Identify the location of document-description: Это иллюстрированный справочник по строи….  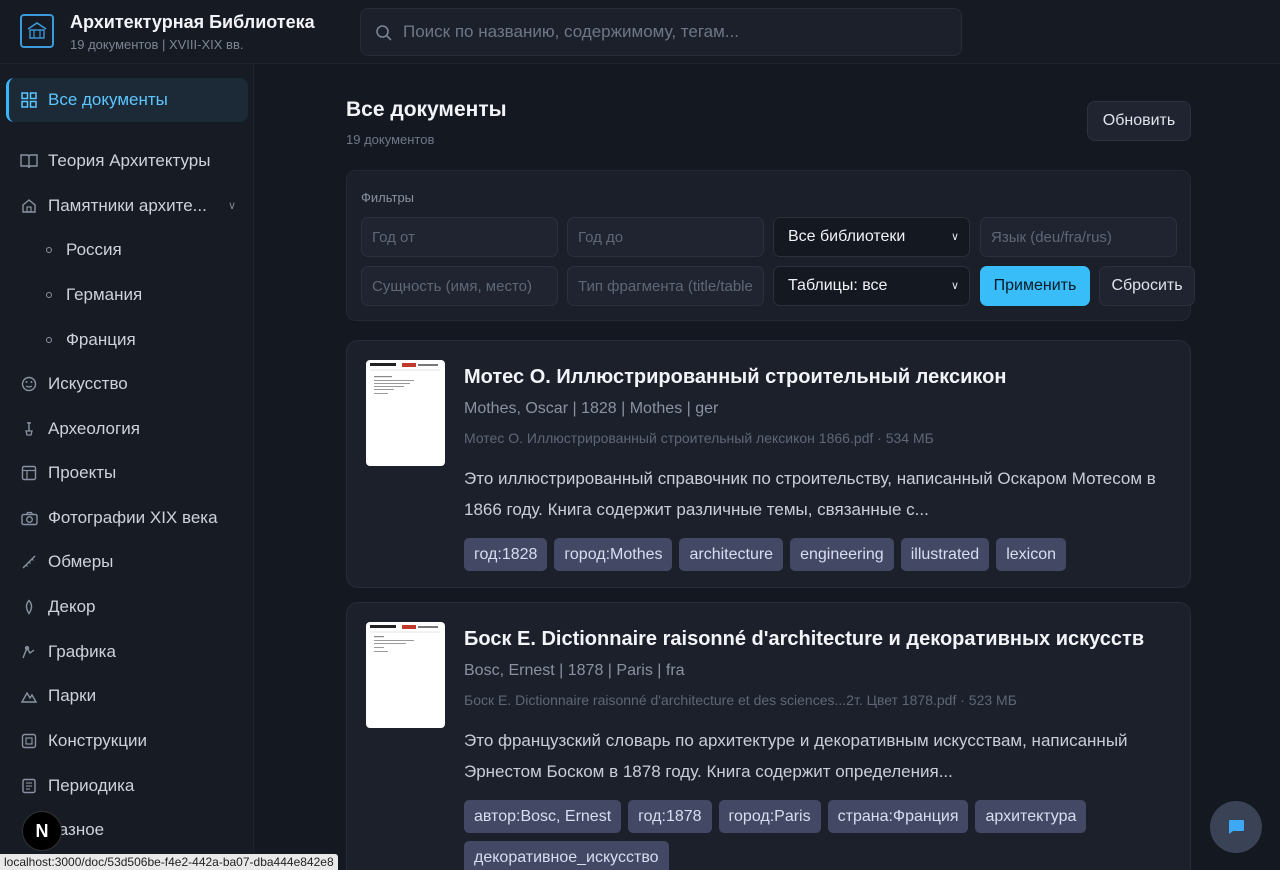
(810, 494).